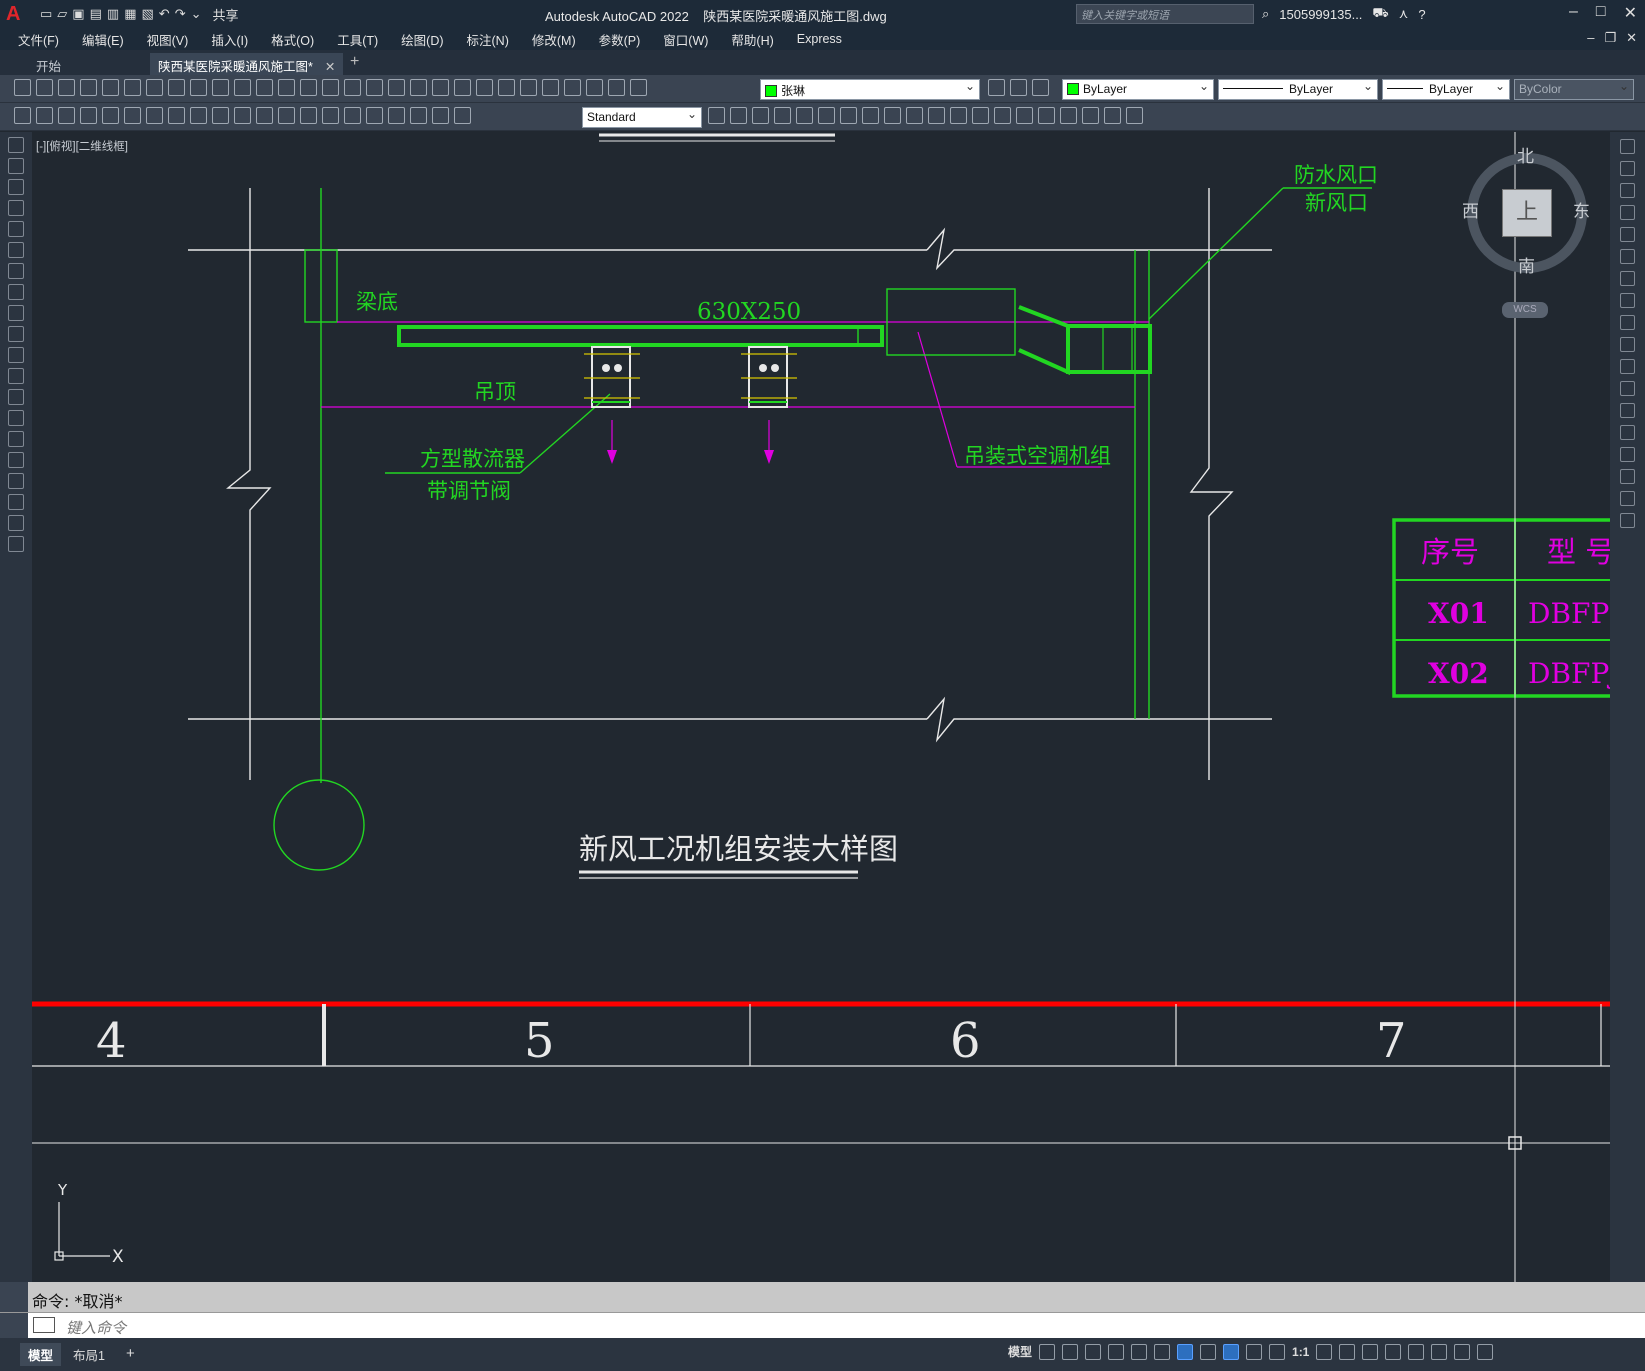 The height and width of the screenshot is (1371, 1645). What do you see at coordinates (16, 439) in the screenshot?
I see `hatch-icon` at bounding box center [16, 439].